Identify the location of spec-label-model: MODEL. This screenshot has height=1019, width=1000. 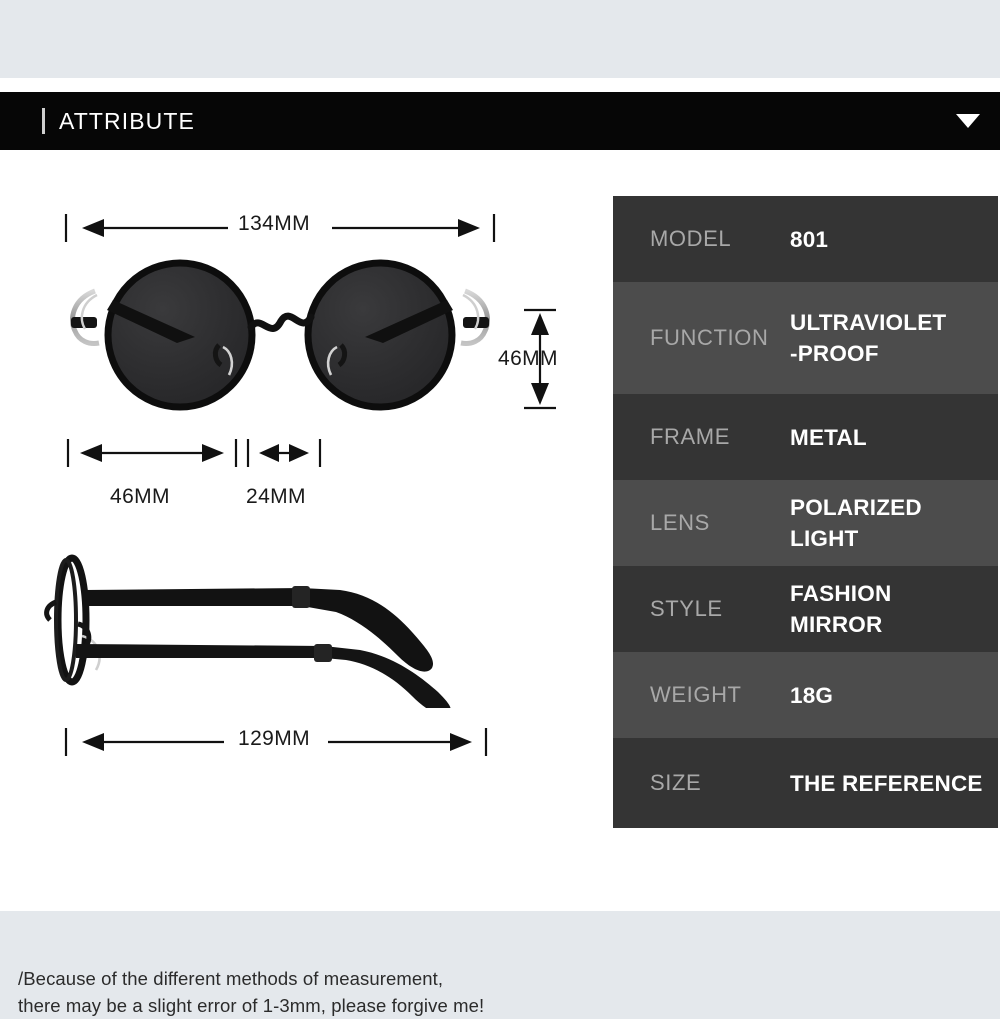
(691, 238).